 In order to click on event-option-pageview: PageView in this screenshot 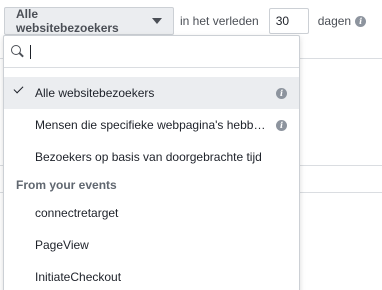, I will do `click(151, 245)`.